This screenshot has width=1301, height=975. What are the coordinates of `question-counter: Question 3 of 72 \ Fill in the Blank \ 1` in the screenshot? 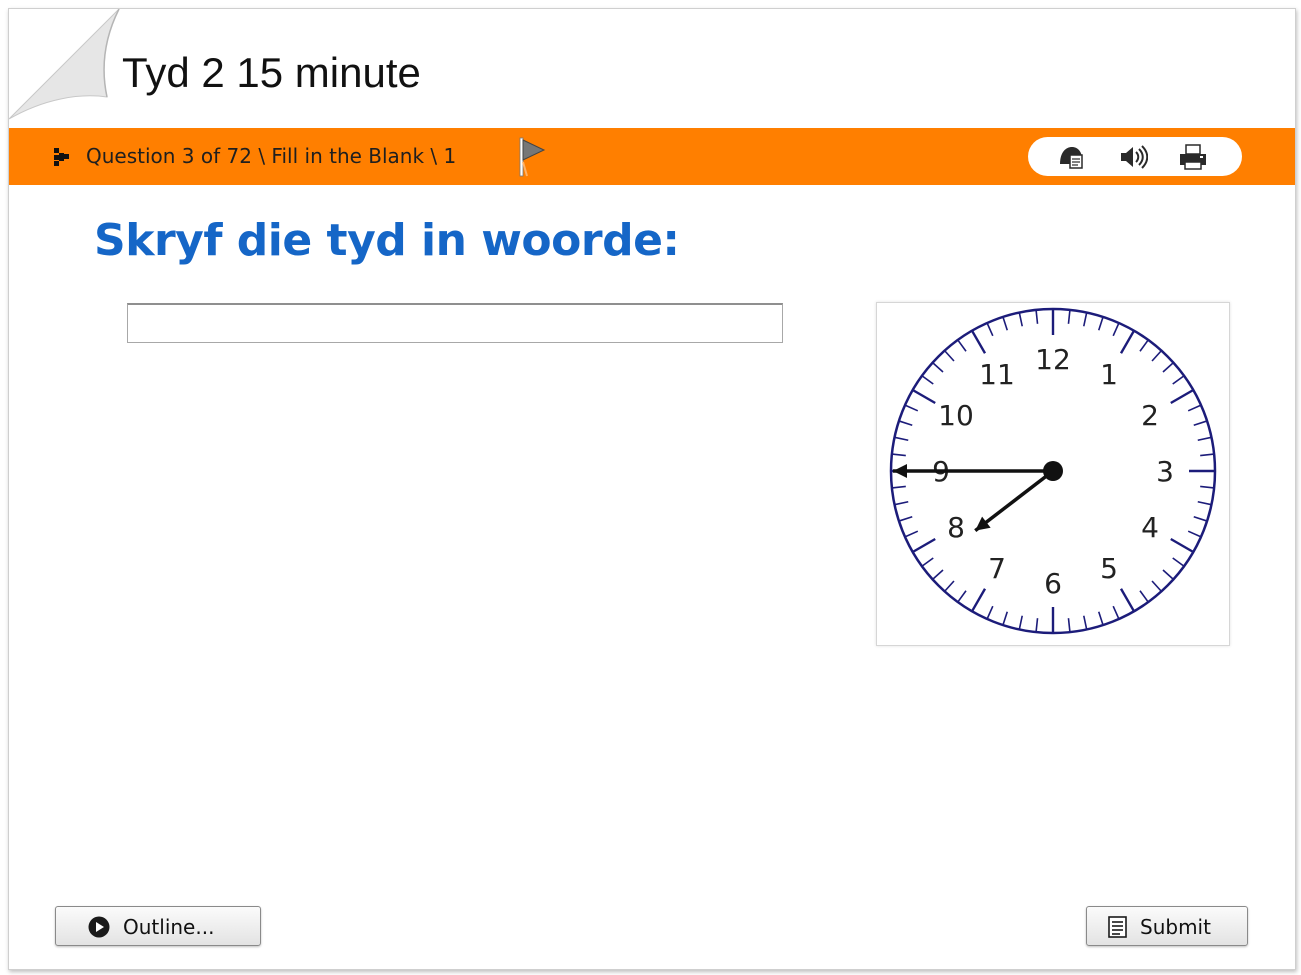 It's located at (271, 156).